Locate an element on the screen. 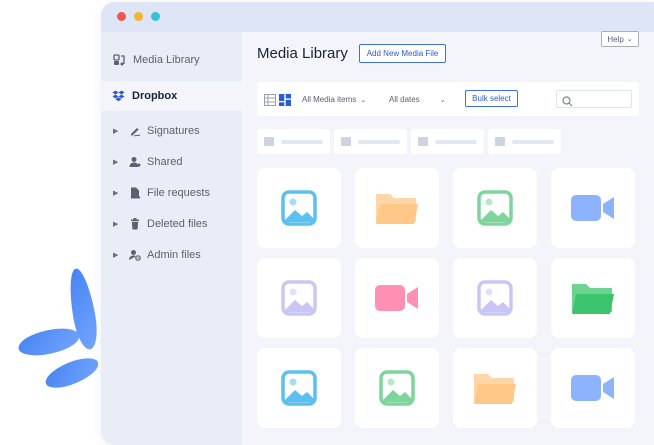 The width and height of the screenshot is (654, 445). sidebar-item-dropbox: Dropbox is located at coordinates (171, 96).